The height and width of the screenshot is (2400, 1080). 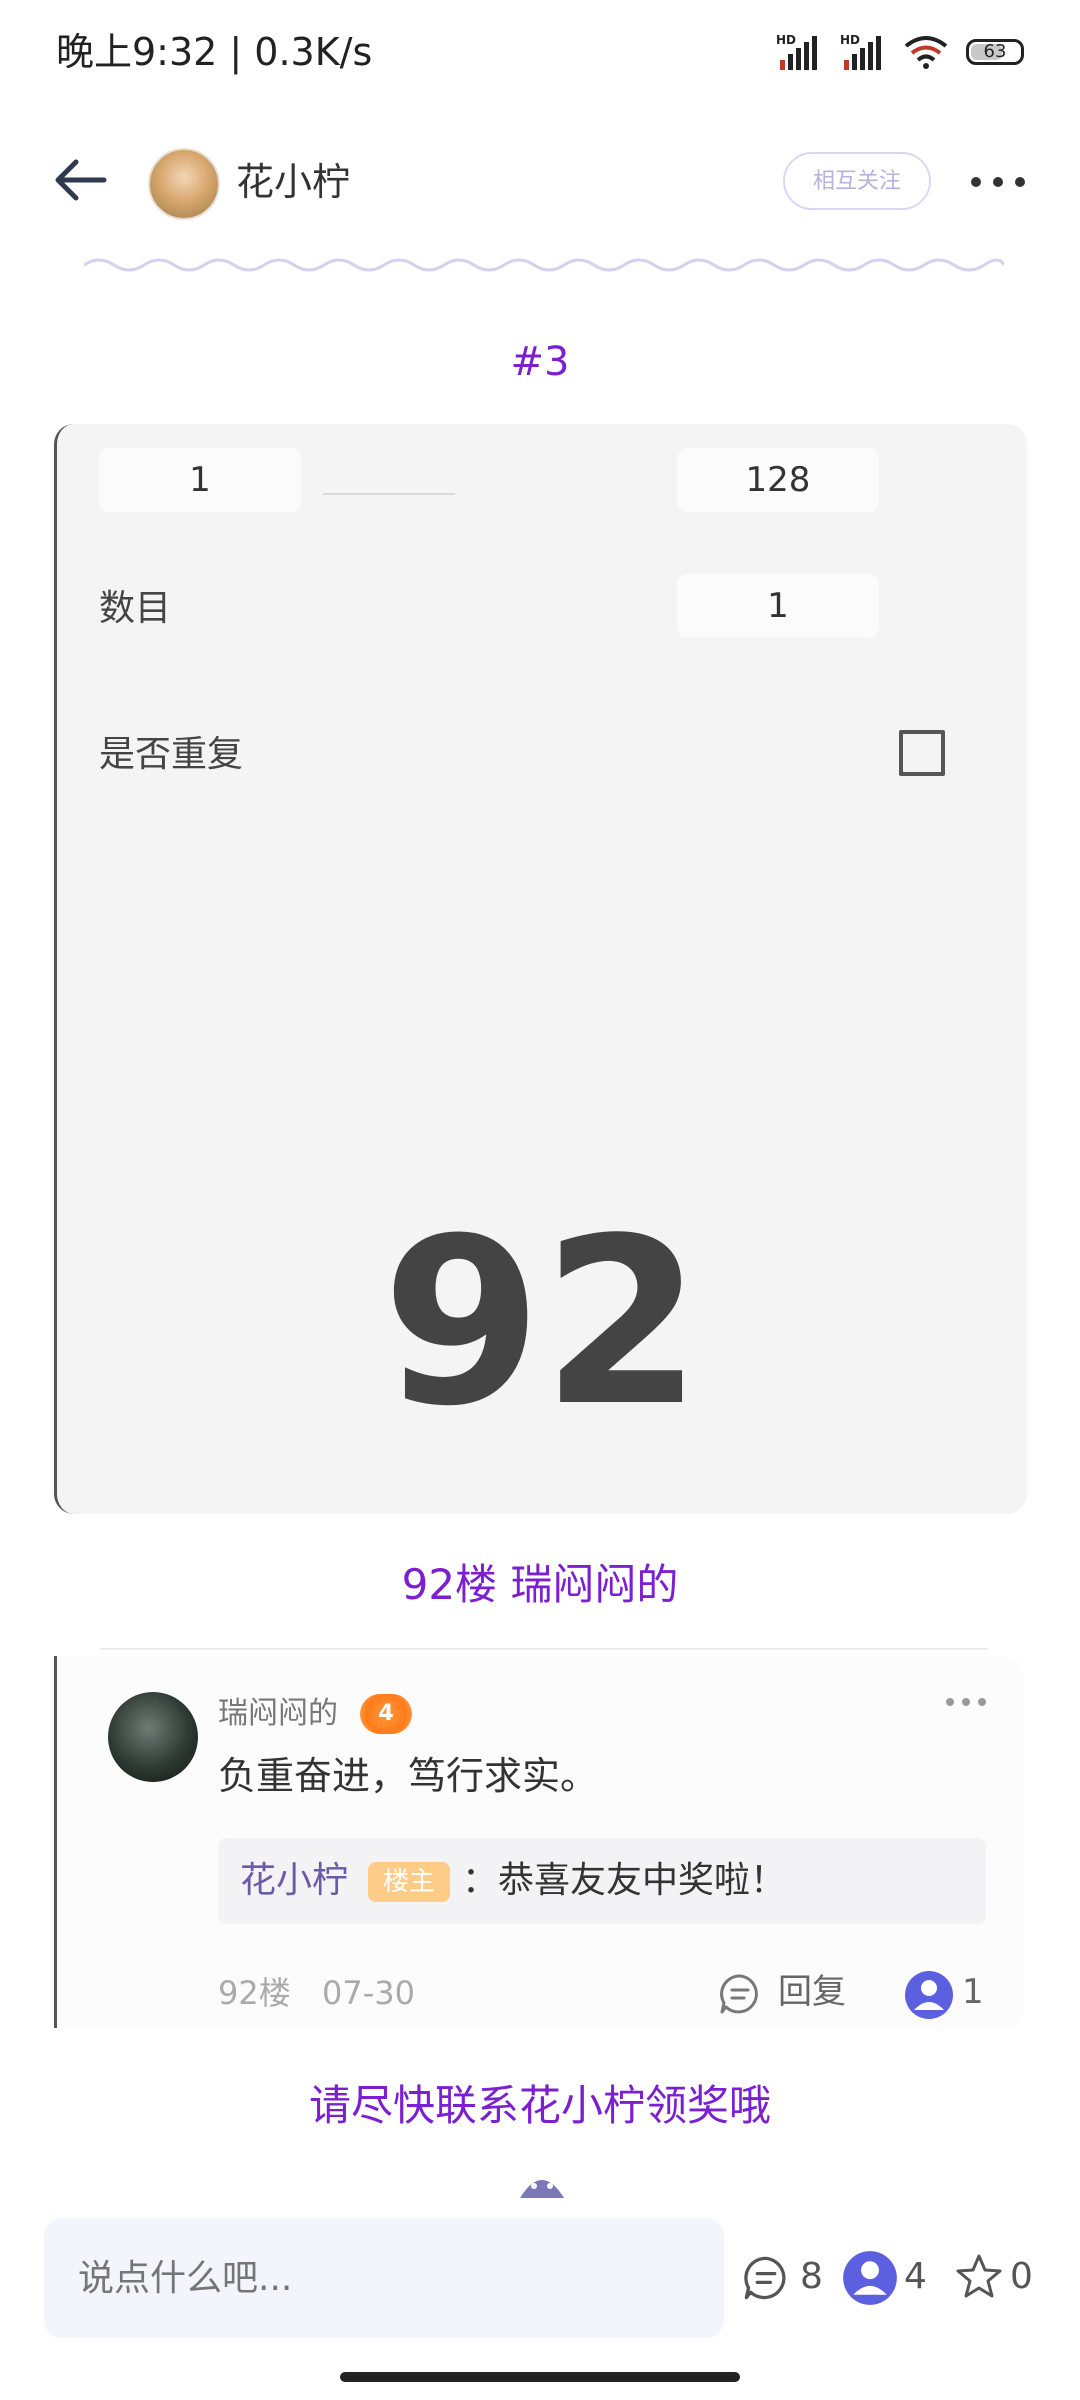 I want to click on comment-floor: 92楼, so click(x=254, y=1993).